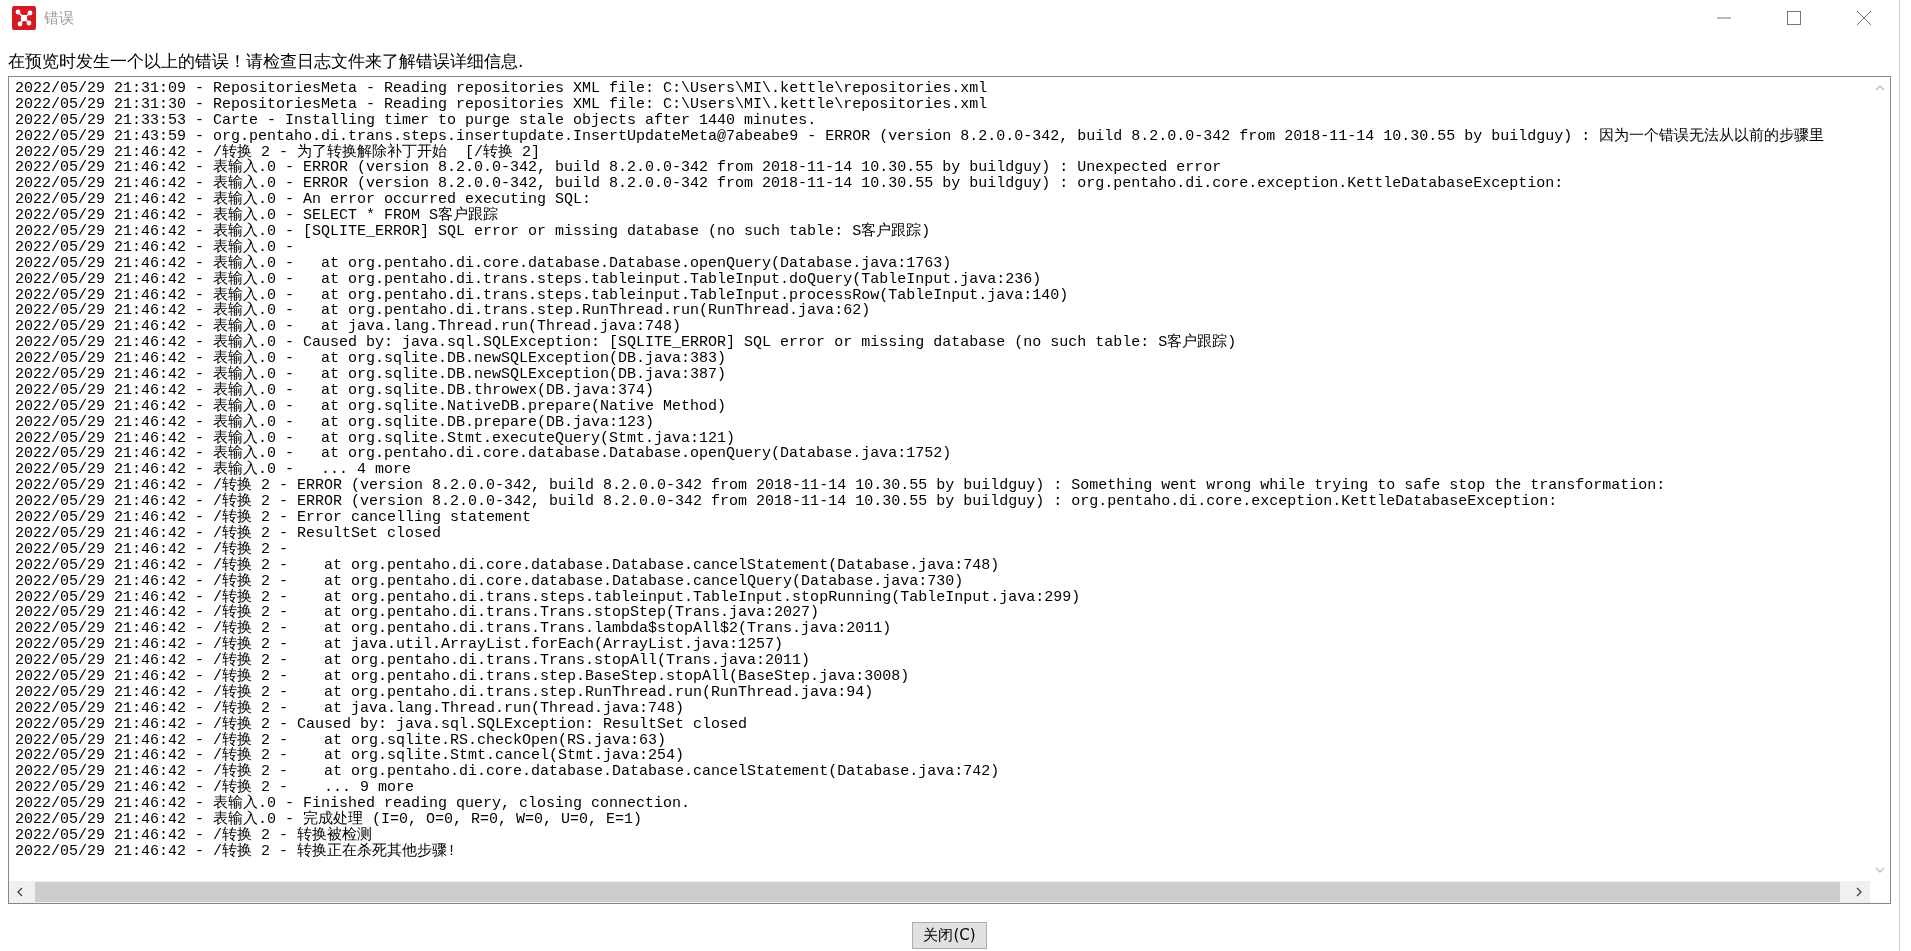 The image size is (1911, 951). I want to click on log-line: 2022/05/29 21:46:42 - /转换 2 - at org.pentaho.di.trans.step.BaseStep.stopAll(BaseStep.java:3008), so click(463, 676).